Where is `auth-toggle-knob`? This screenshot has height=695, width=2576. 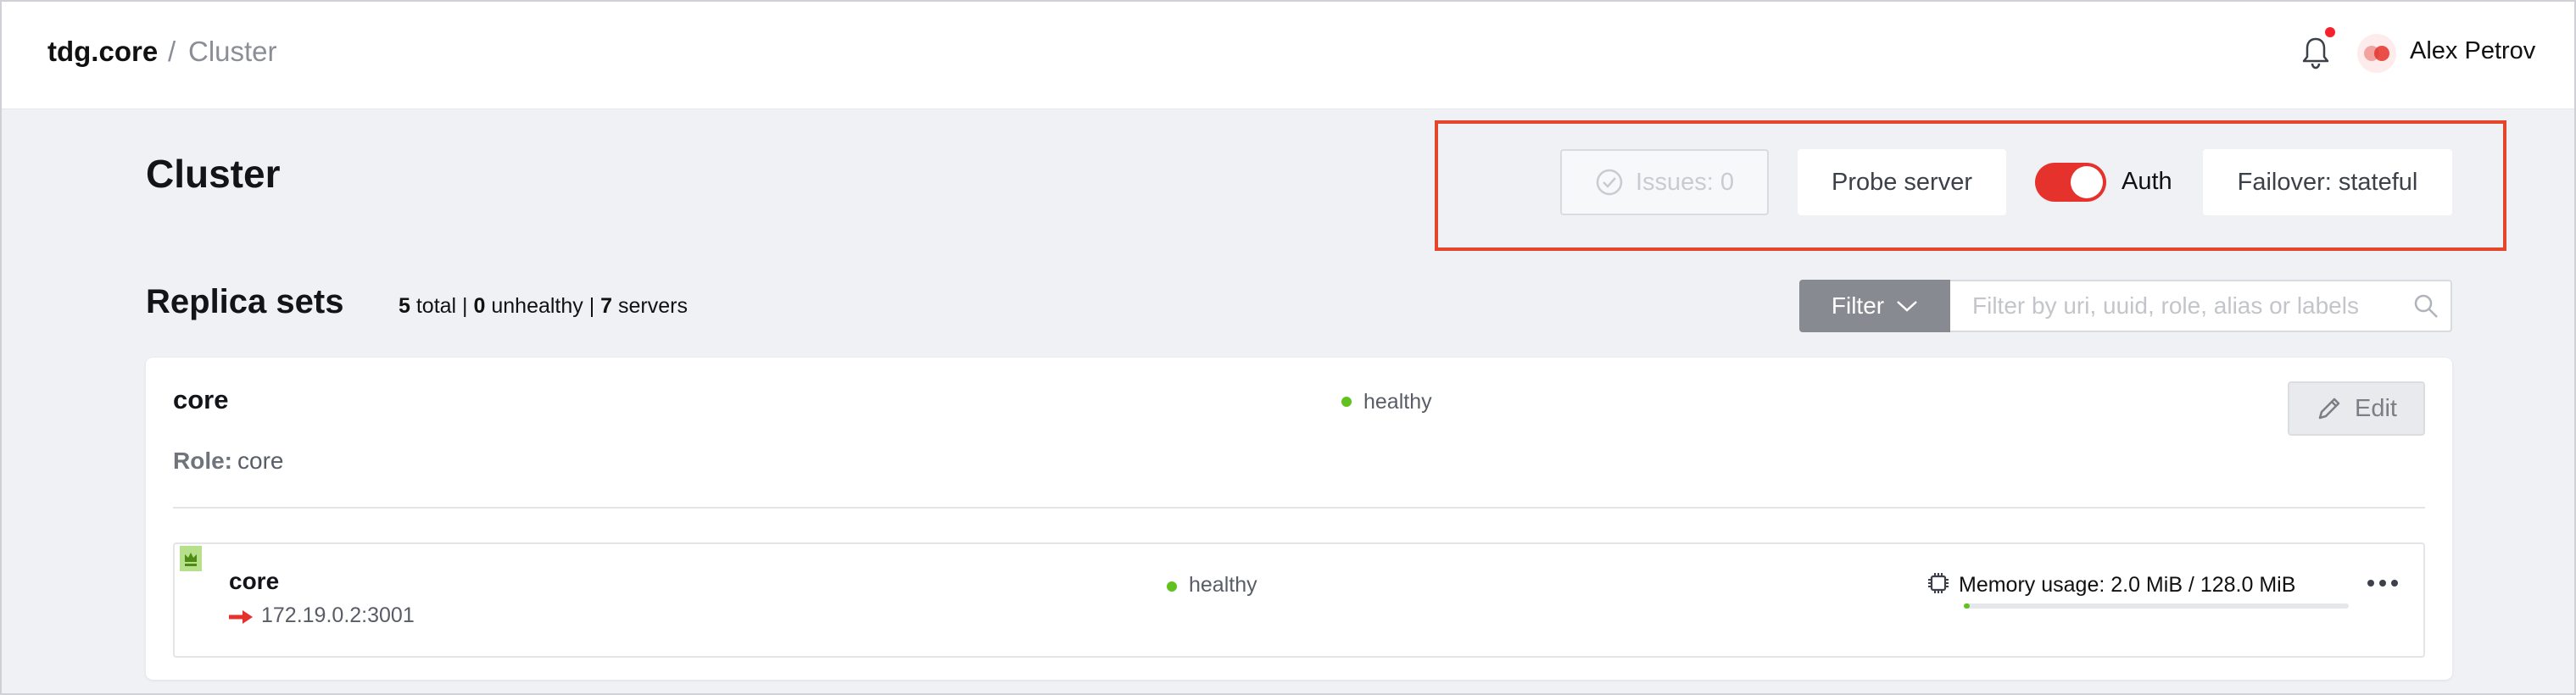 auth-toggle-knob is located at coordinates (2087, 182).